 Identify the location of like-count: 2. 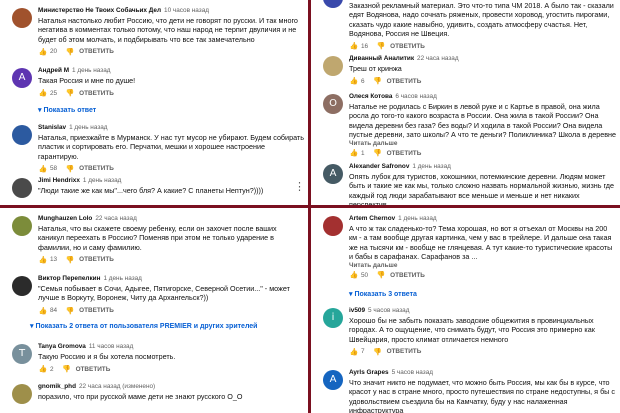
(52, 369).